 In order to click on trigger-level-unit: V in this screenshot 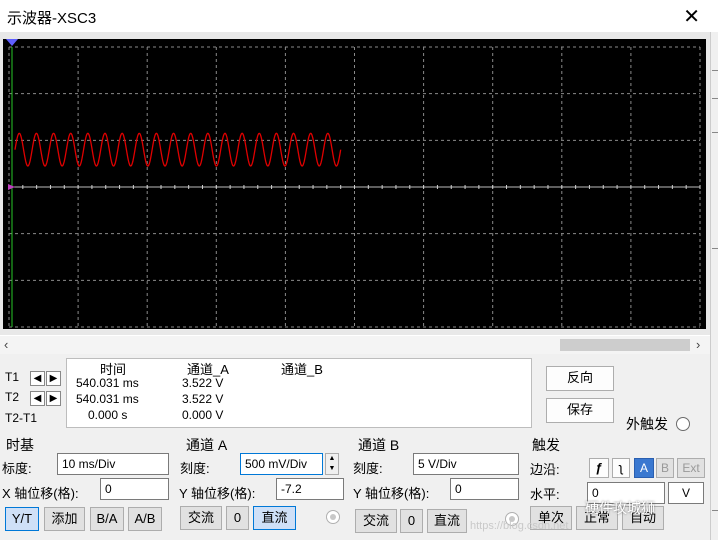, I will do `click(686, 493)`.